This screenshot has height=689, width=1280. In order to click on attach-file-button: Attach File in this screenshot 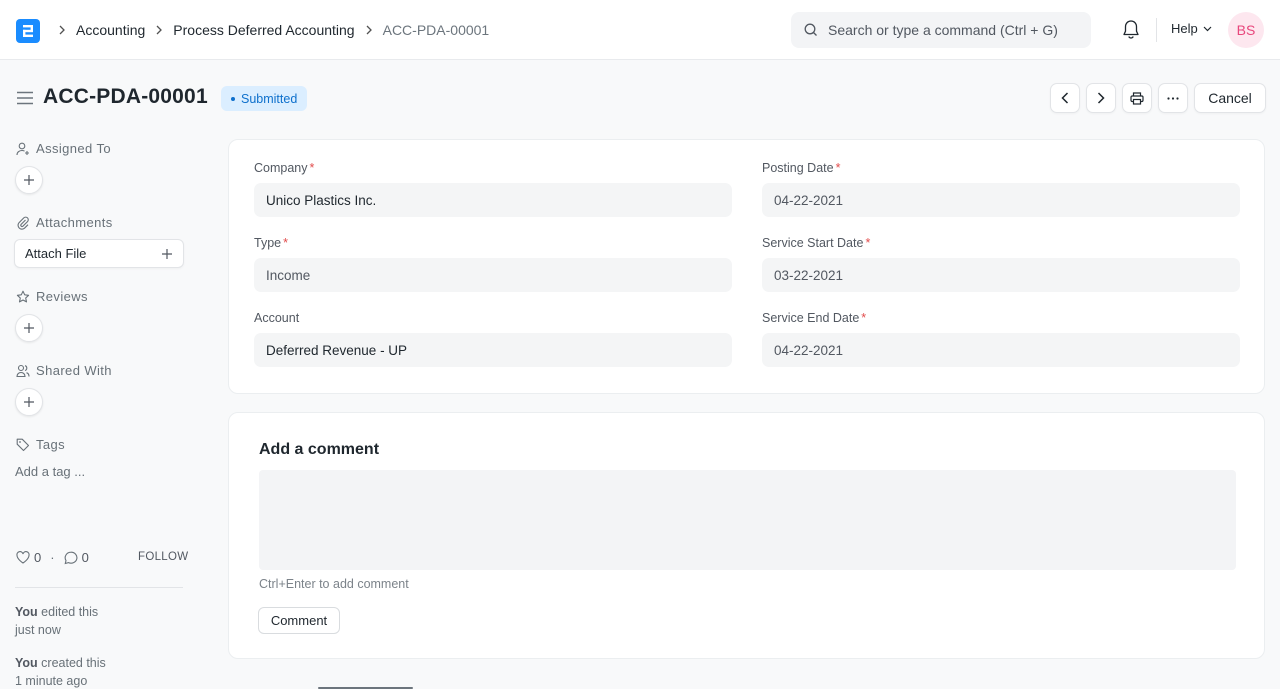, I will do `click(99, 253)`.